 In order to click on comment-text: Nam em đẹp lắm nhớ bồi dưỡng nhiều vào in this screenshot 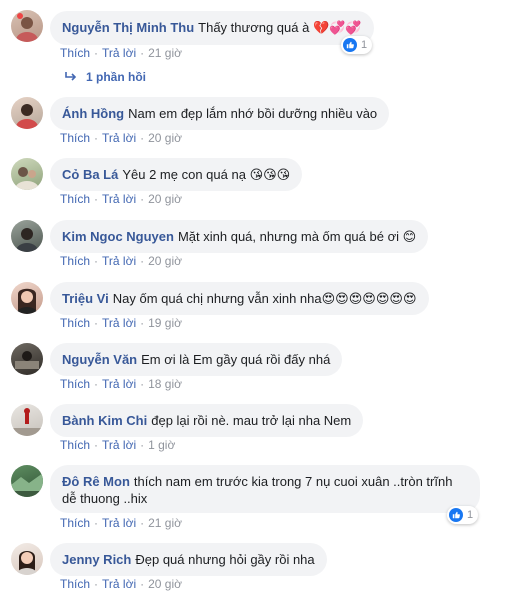, I will do `click(253, 113)`.